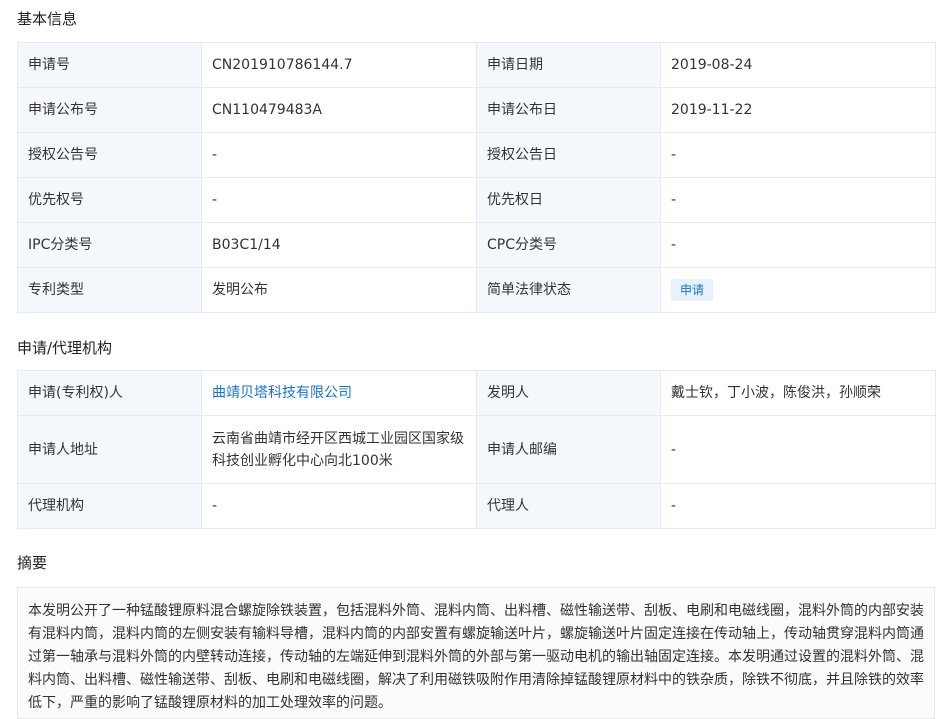 The height and width of the screenshot is (719, 944). What do you see at coordinates (339, 245) in the screenshot?
I see `ipc-value: B03C1/14` at bounding box center [339, 245].